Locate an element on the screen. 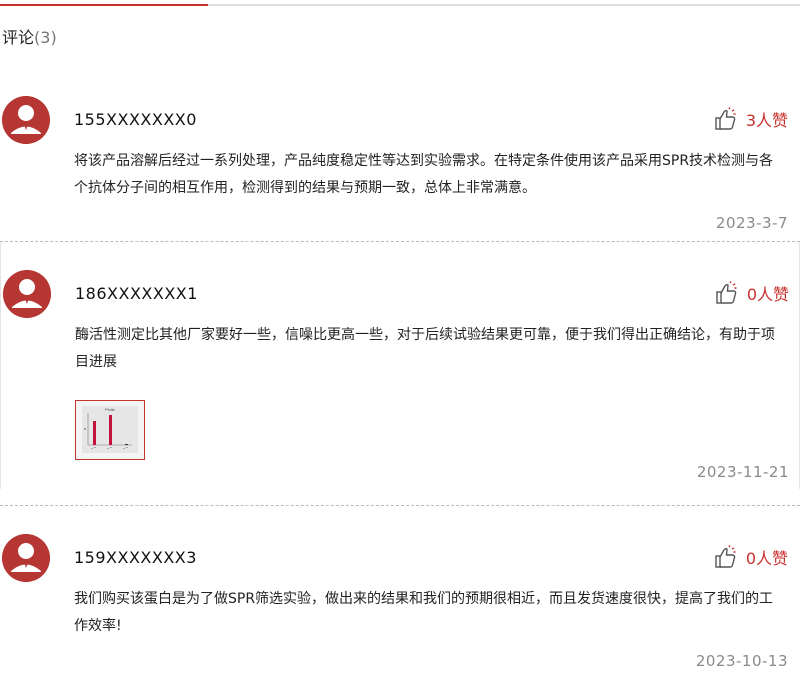  comment-username: 159XXXXXXX3 is located at coordinates (135, 557).